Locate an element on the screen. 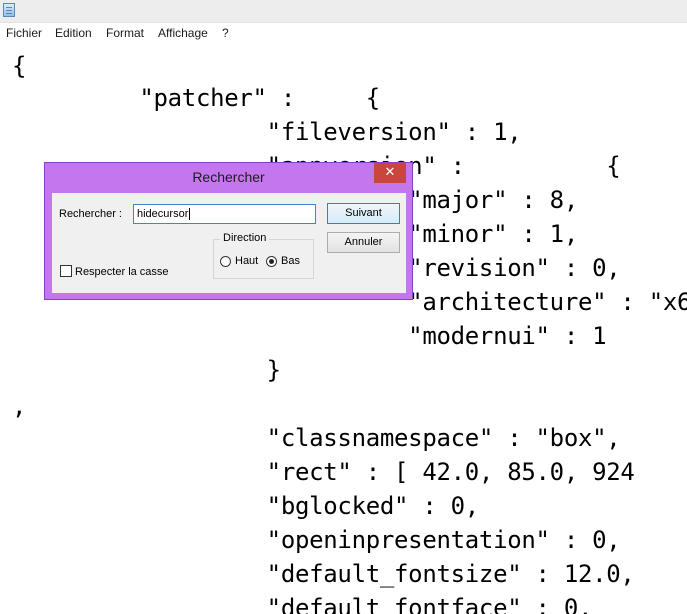  menu-affichage: Affichage is located at coordinates (183, 33).